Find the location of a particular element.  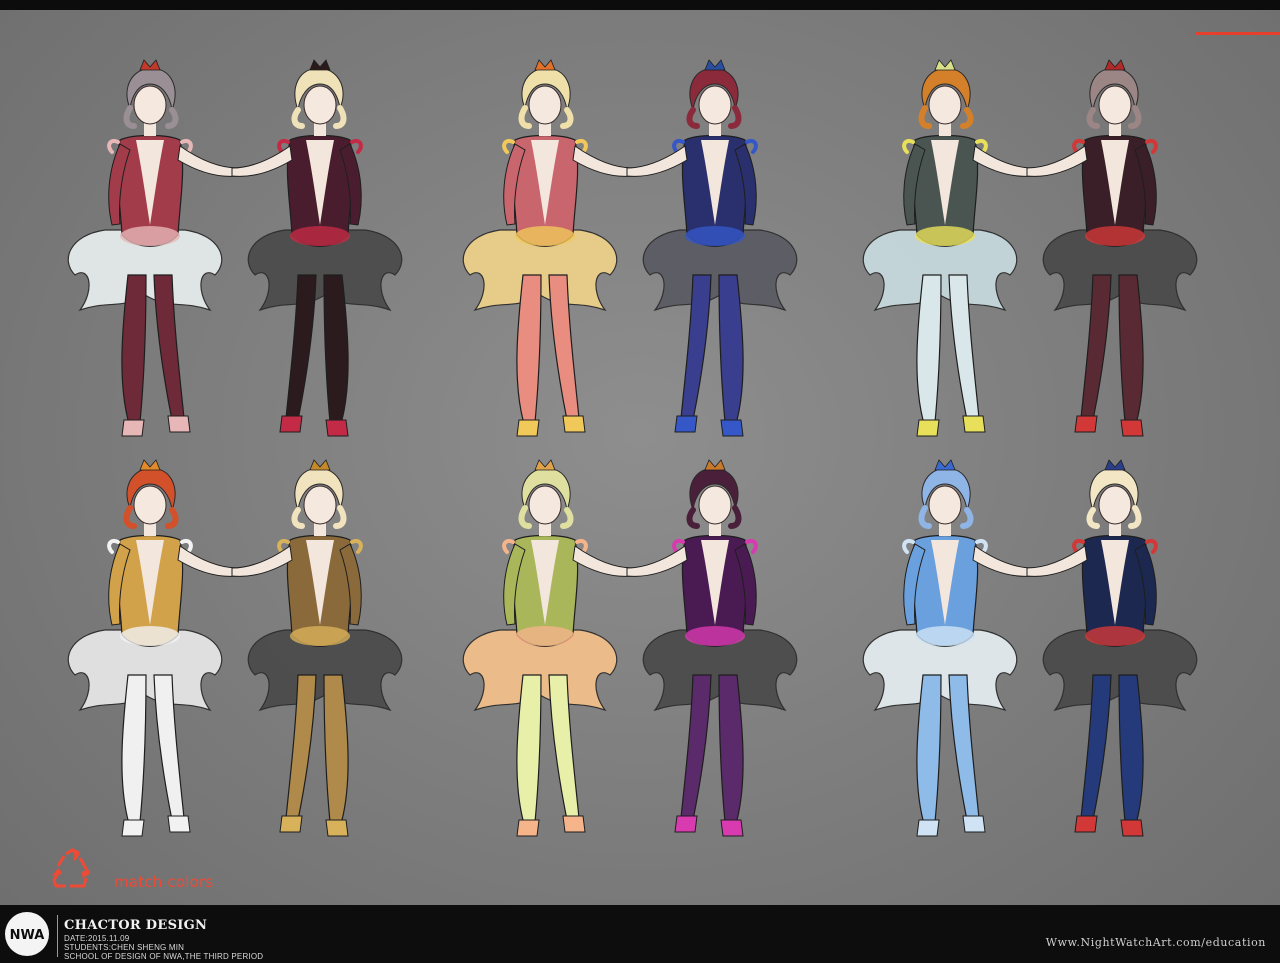

footer-students: STUDENTS:CHEN SHENG MIN is located at coordinates (124, 947).